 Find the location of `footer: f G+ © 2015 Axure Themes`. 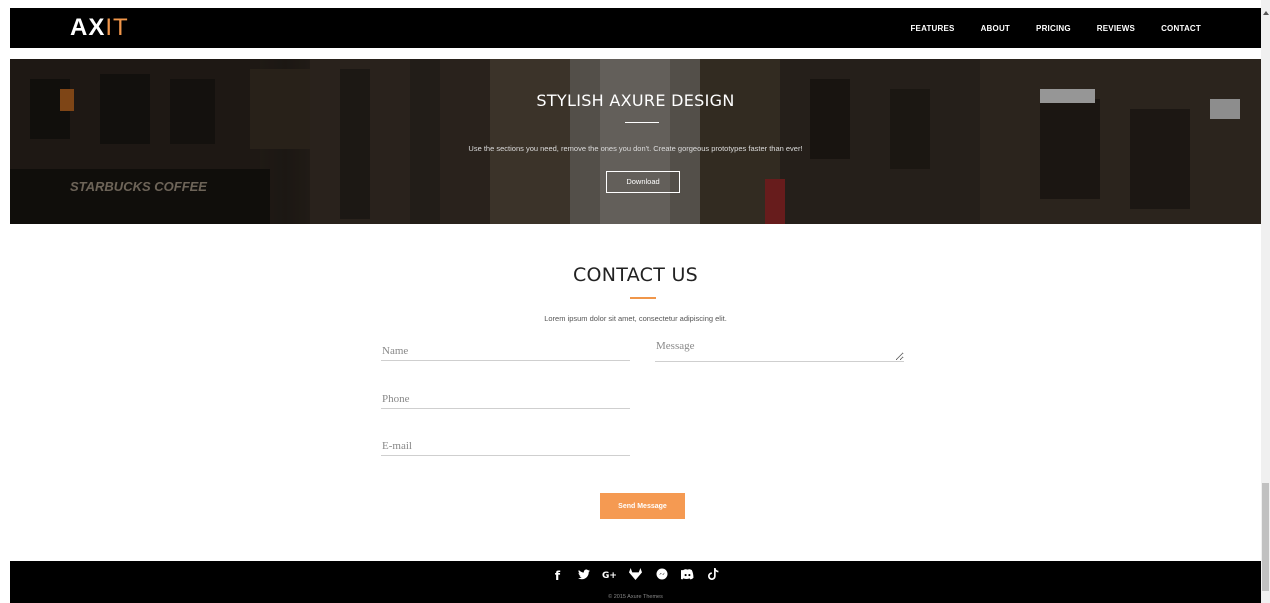

footer: f G+ © 2015 Axure Themes is located at coordinates (635, 582).